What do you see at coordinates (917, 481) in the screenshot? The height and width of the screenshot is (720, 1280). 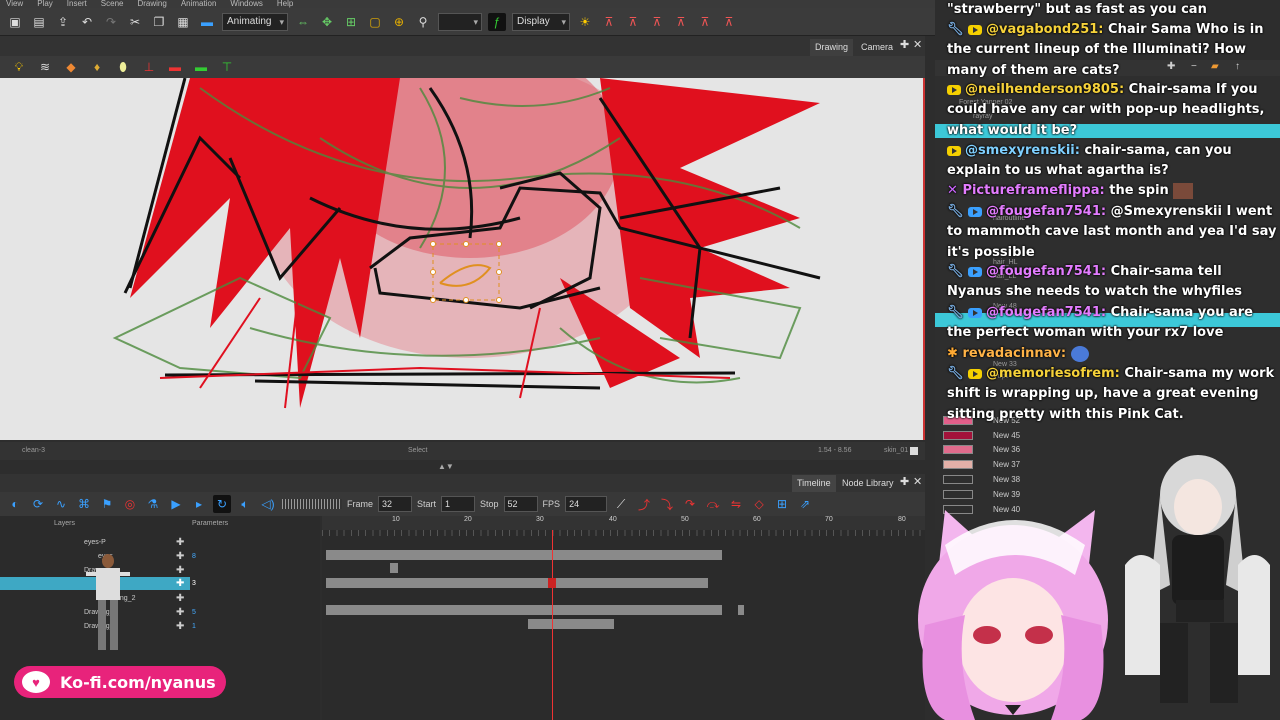 I see `close-timeline-icon: ✕` at bounding box center [917, 481].